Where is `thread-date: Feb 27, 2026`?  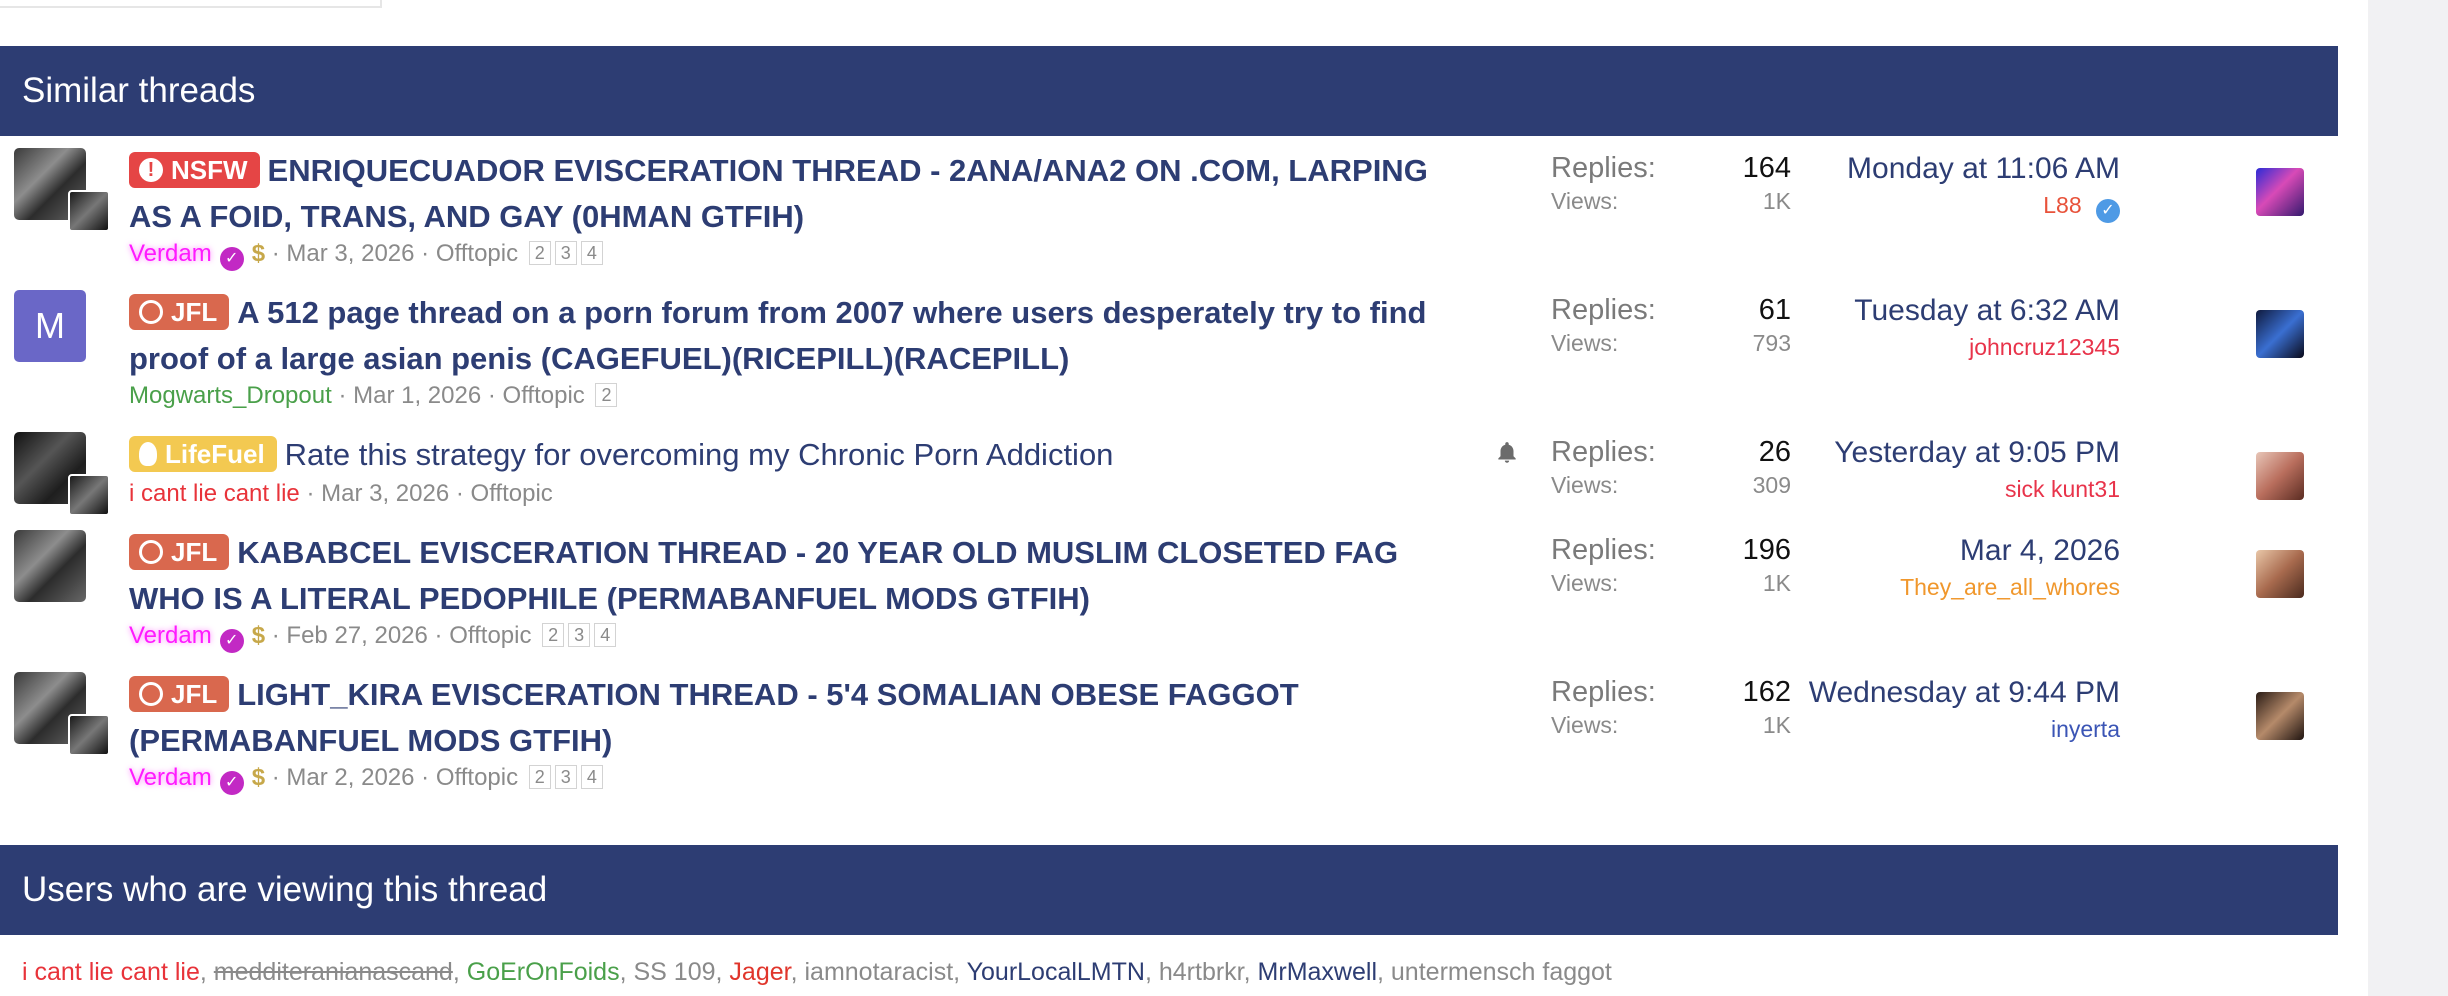
thread-date: Feb 27, 2026 is located at coordinates (357, 635).